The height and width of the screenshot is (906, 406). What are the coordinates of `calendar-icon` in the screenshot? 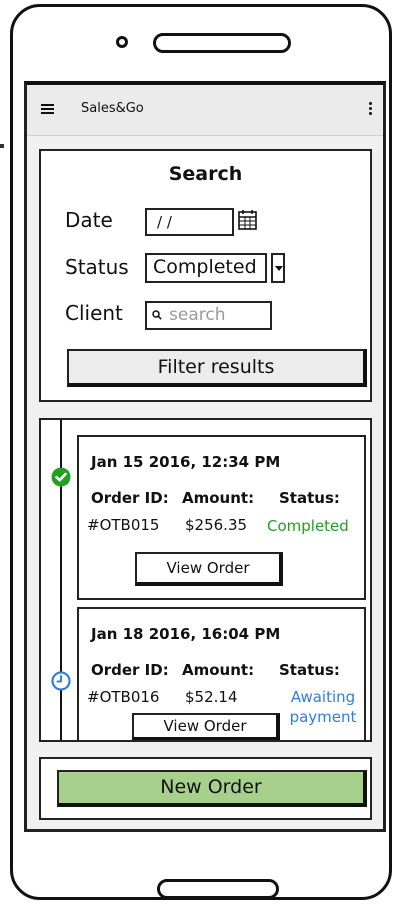 It's located at (248, 220).